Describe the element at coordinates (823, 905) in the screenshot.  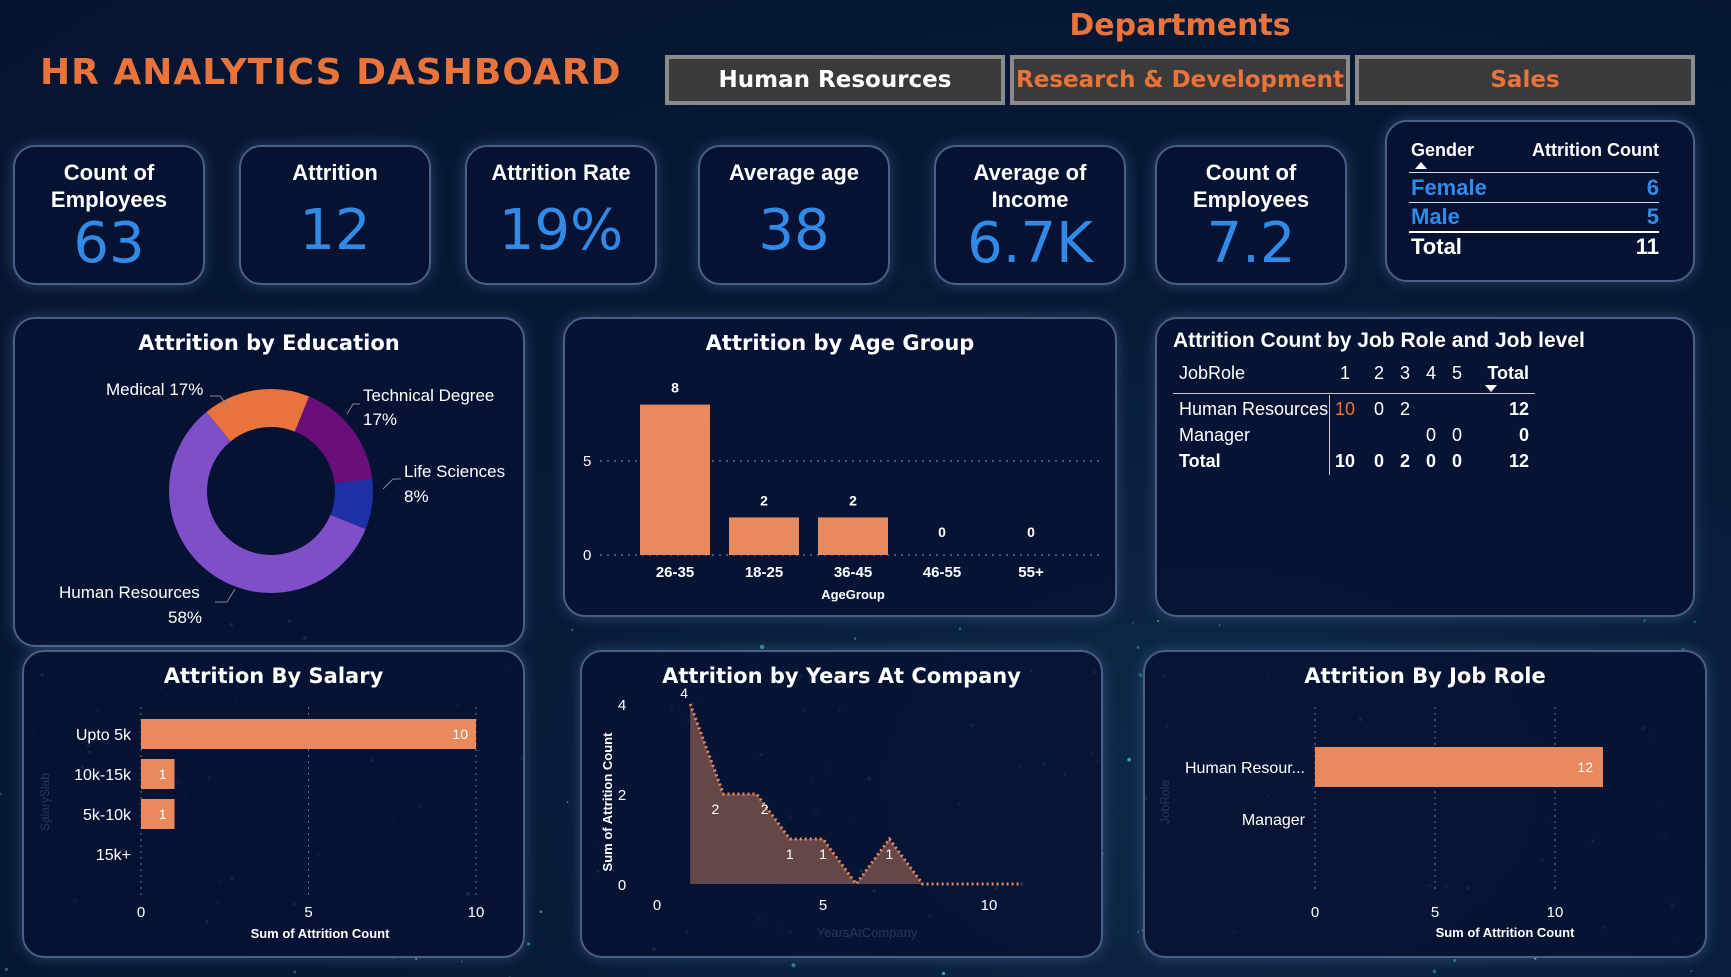
I see `x-tick-label: 5` at that location.